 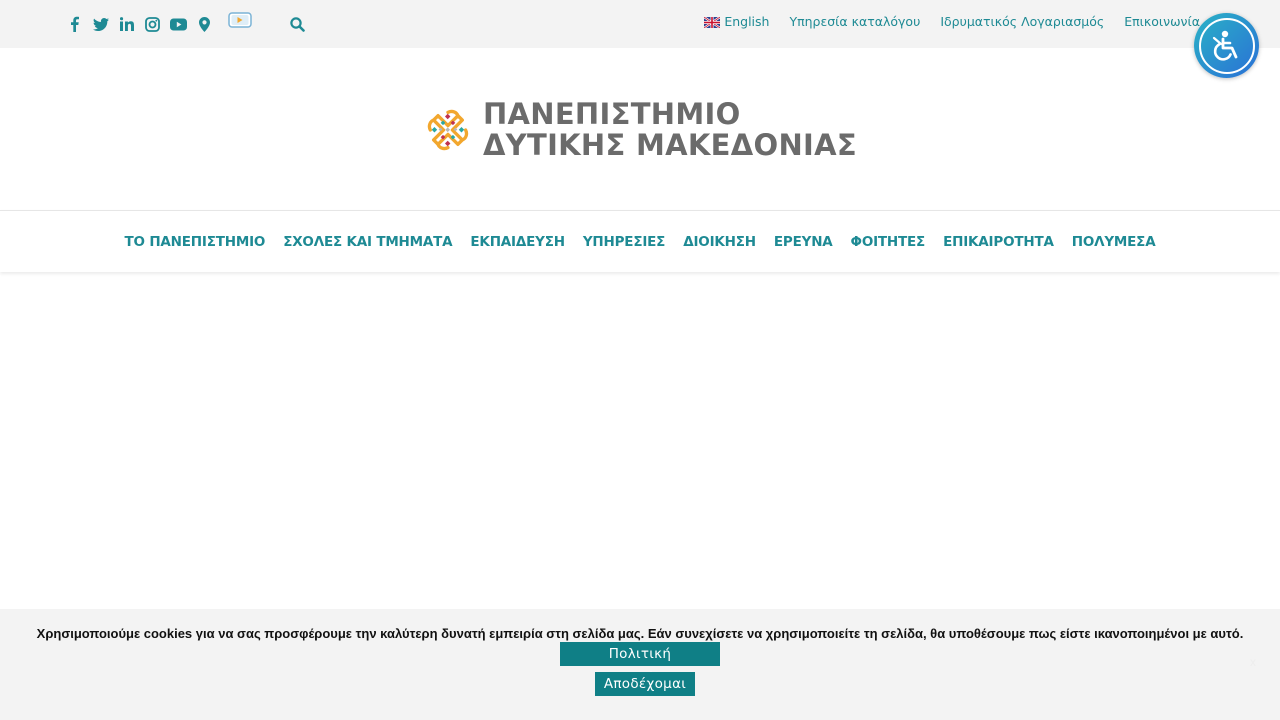 I want to click on nav-item-students: ΦΟΙΤΗΤΕΣ, so click(x=888, y=242).